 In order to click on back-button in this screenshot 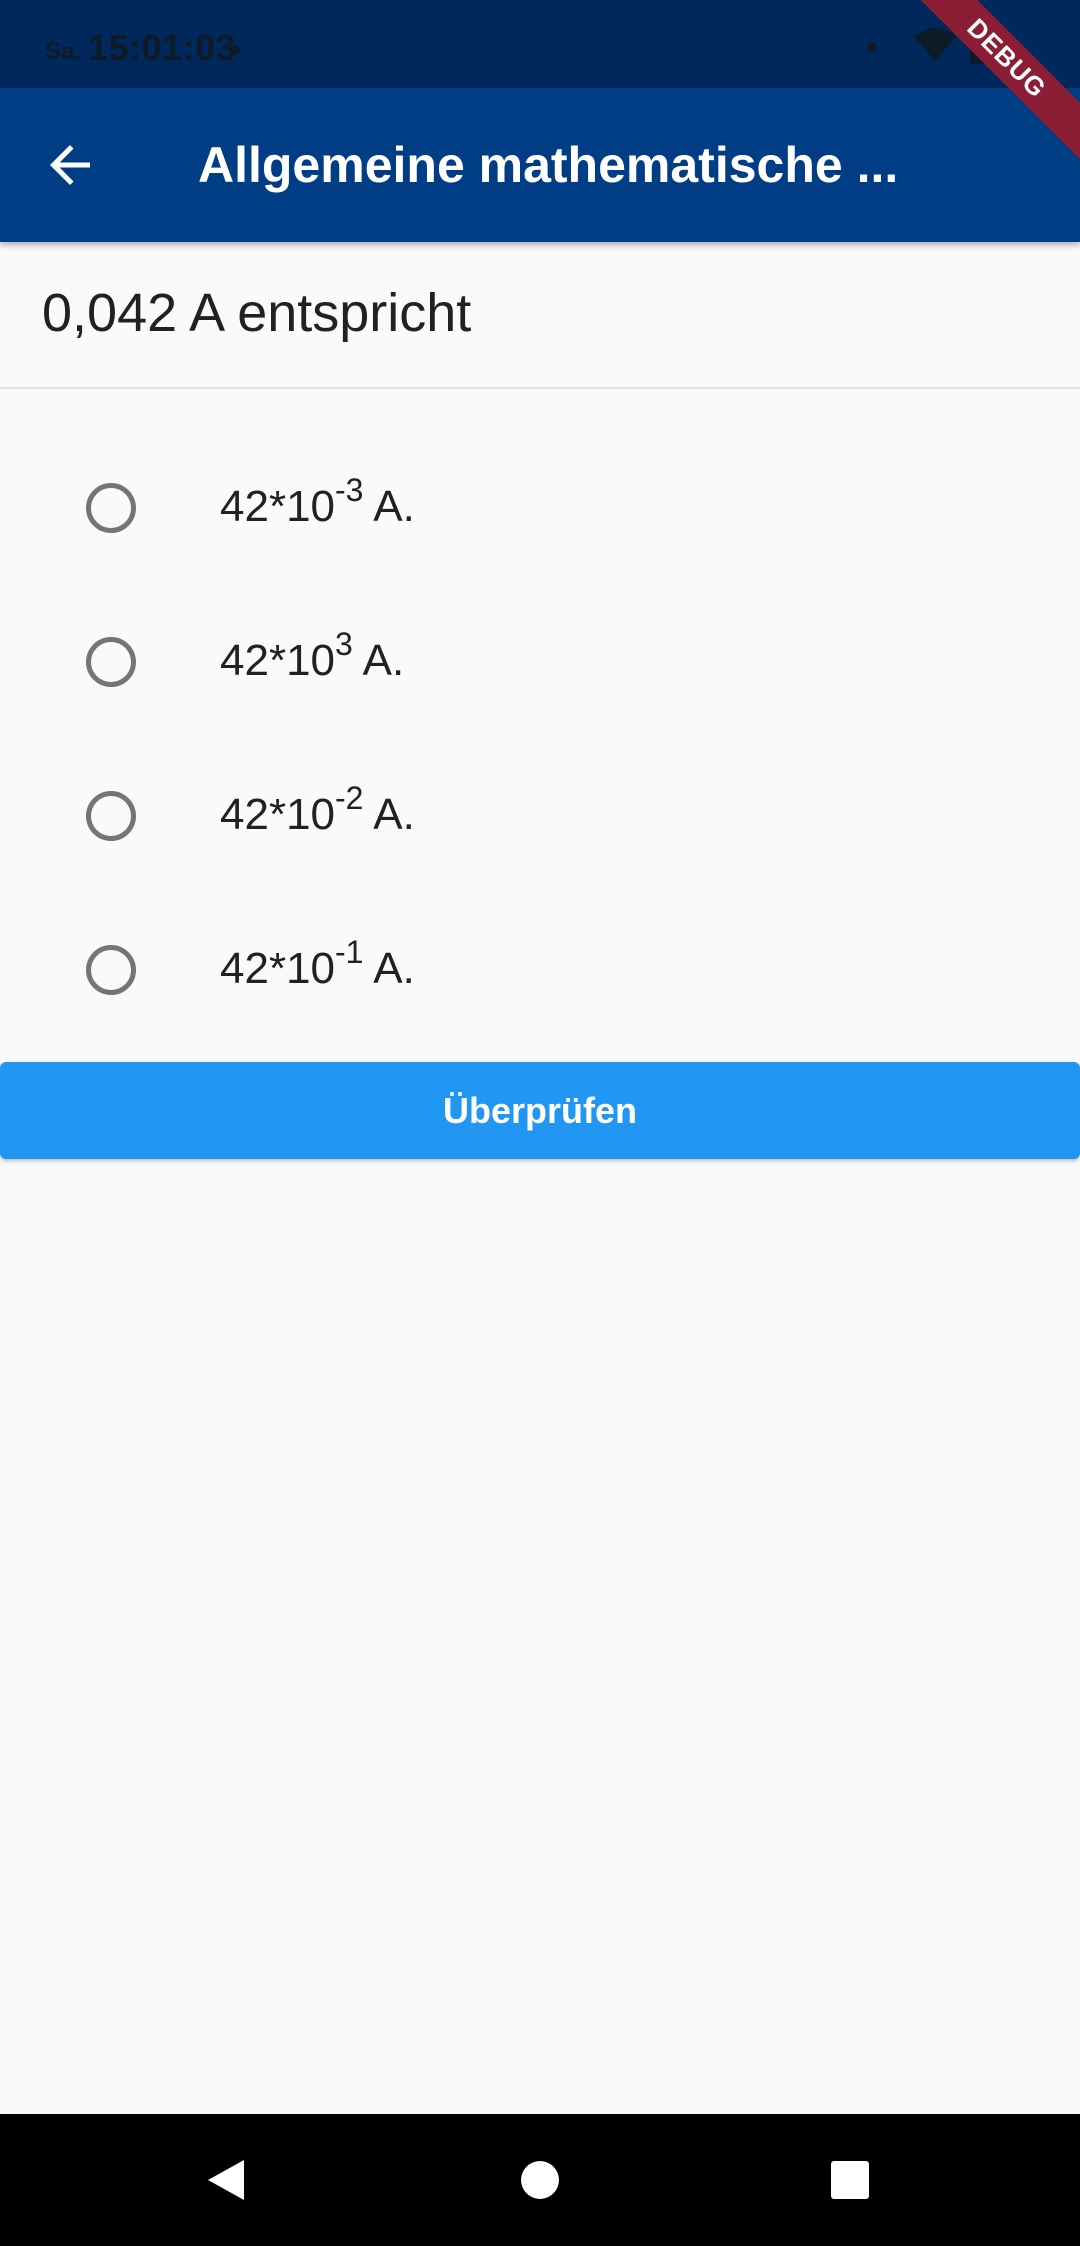, I will do `click(70, 165)`.